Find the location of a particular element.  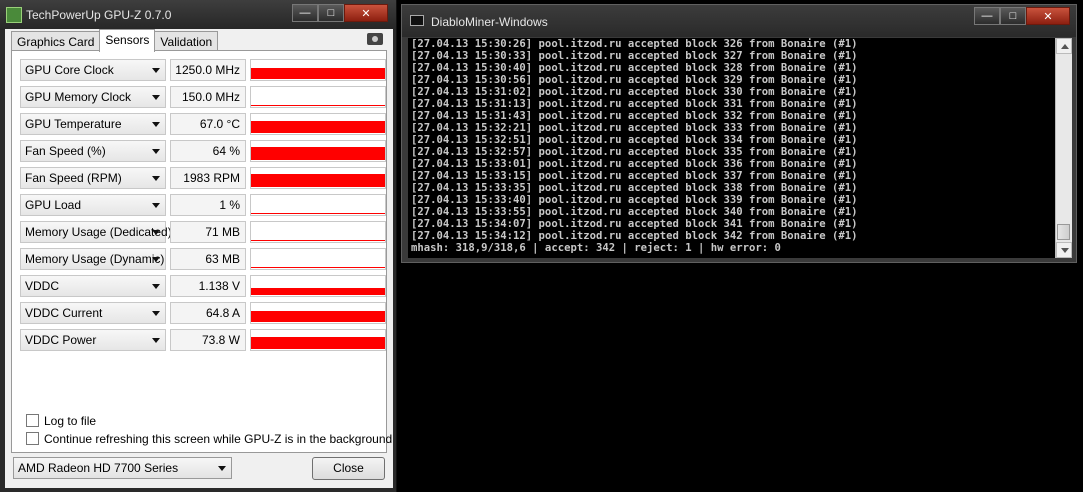

gpu-select-dropdown: AMD Radeon HD 7700 Series is located at coordinates (122, 468).